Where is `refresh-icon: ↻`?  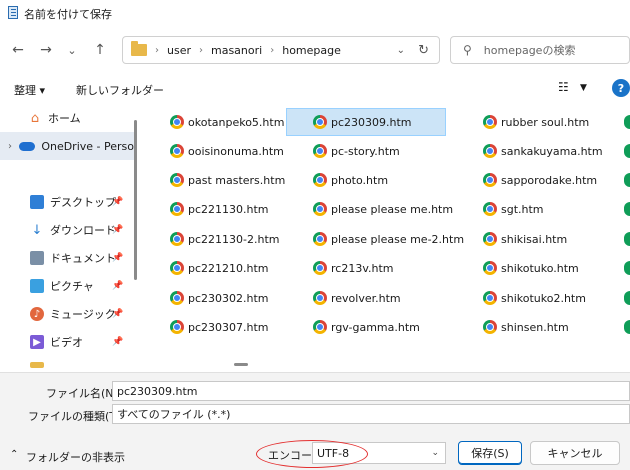
refresh-icon: ↻ is located at coordinates (423, 50).